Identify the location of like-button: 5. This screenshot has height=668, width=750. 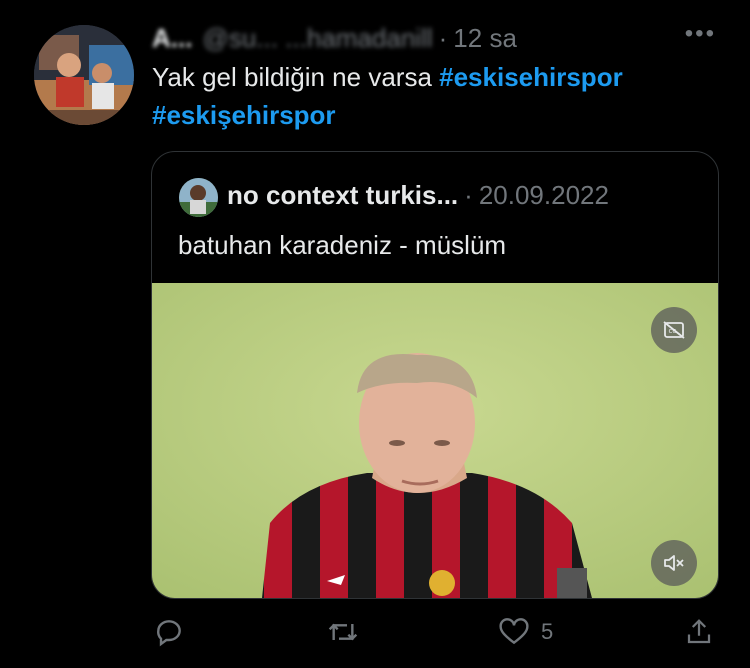
(525, 632).